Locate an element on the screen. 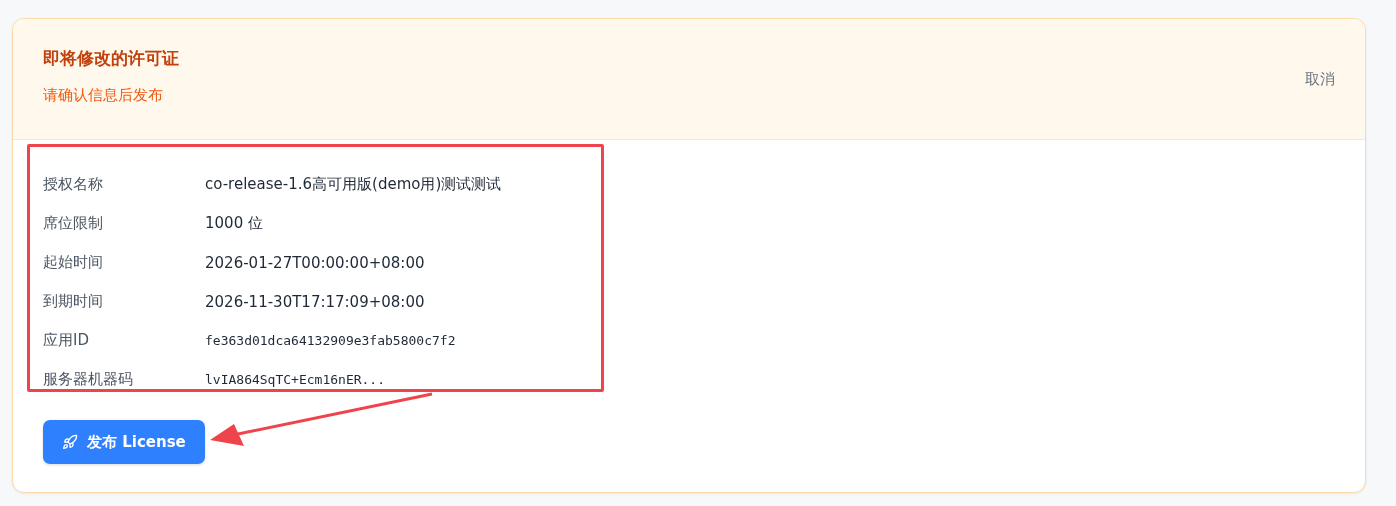 Image resolution: width=1396 pixels, height=506 pixels. detail-label: 授权名称 is located at coordinates (73, 184).